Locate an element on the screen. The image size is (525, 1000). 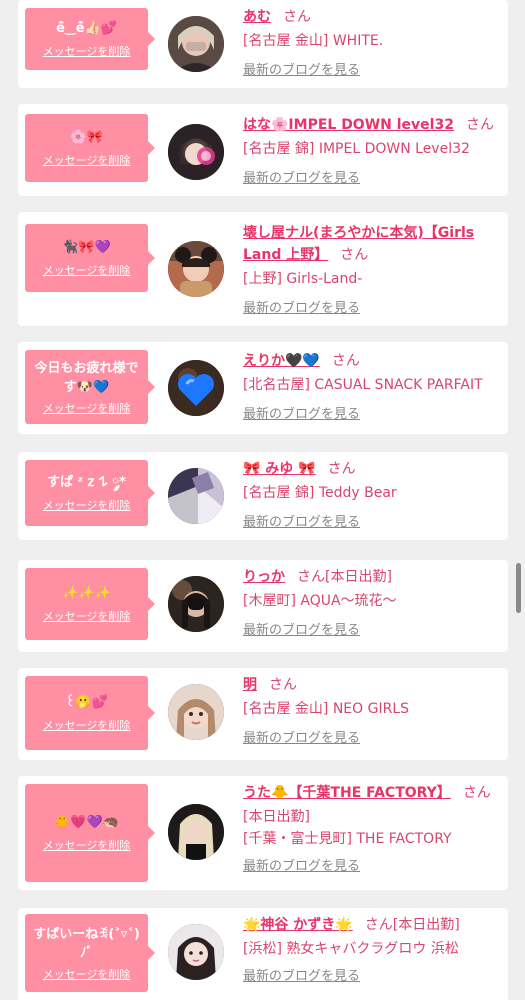
cast-name-link: うた🐥【千葉THE FACTORY】 is located at coordinates (347, 793).